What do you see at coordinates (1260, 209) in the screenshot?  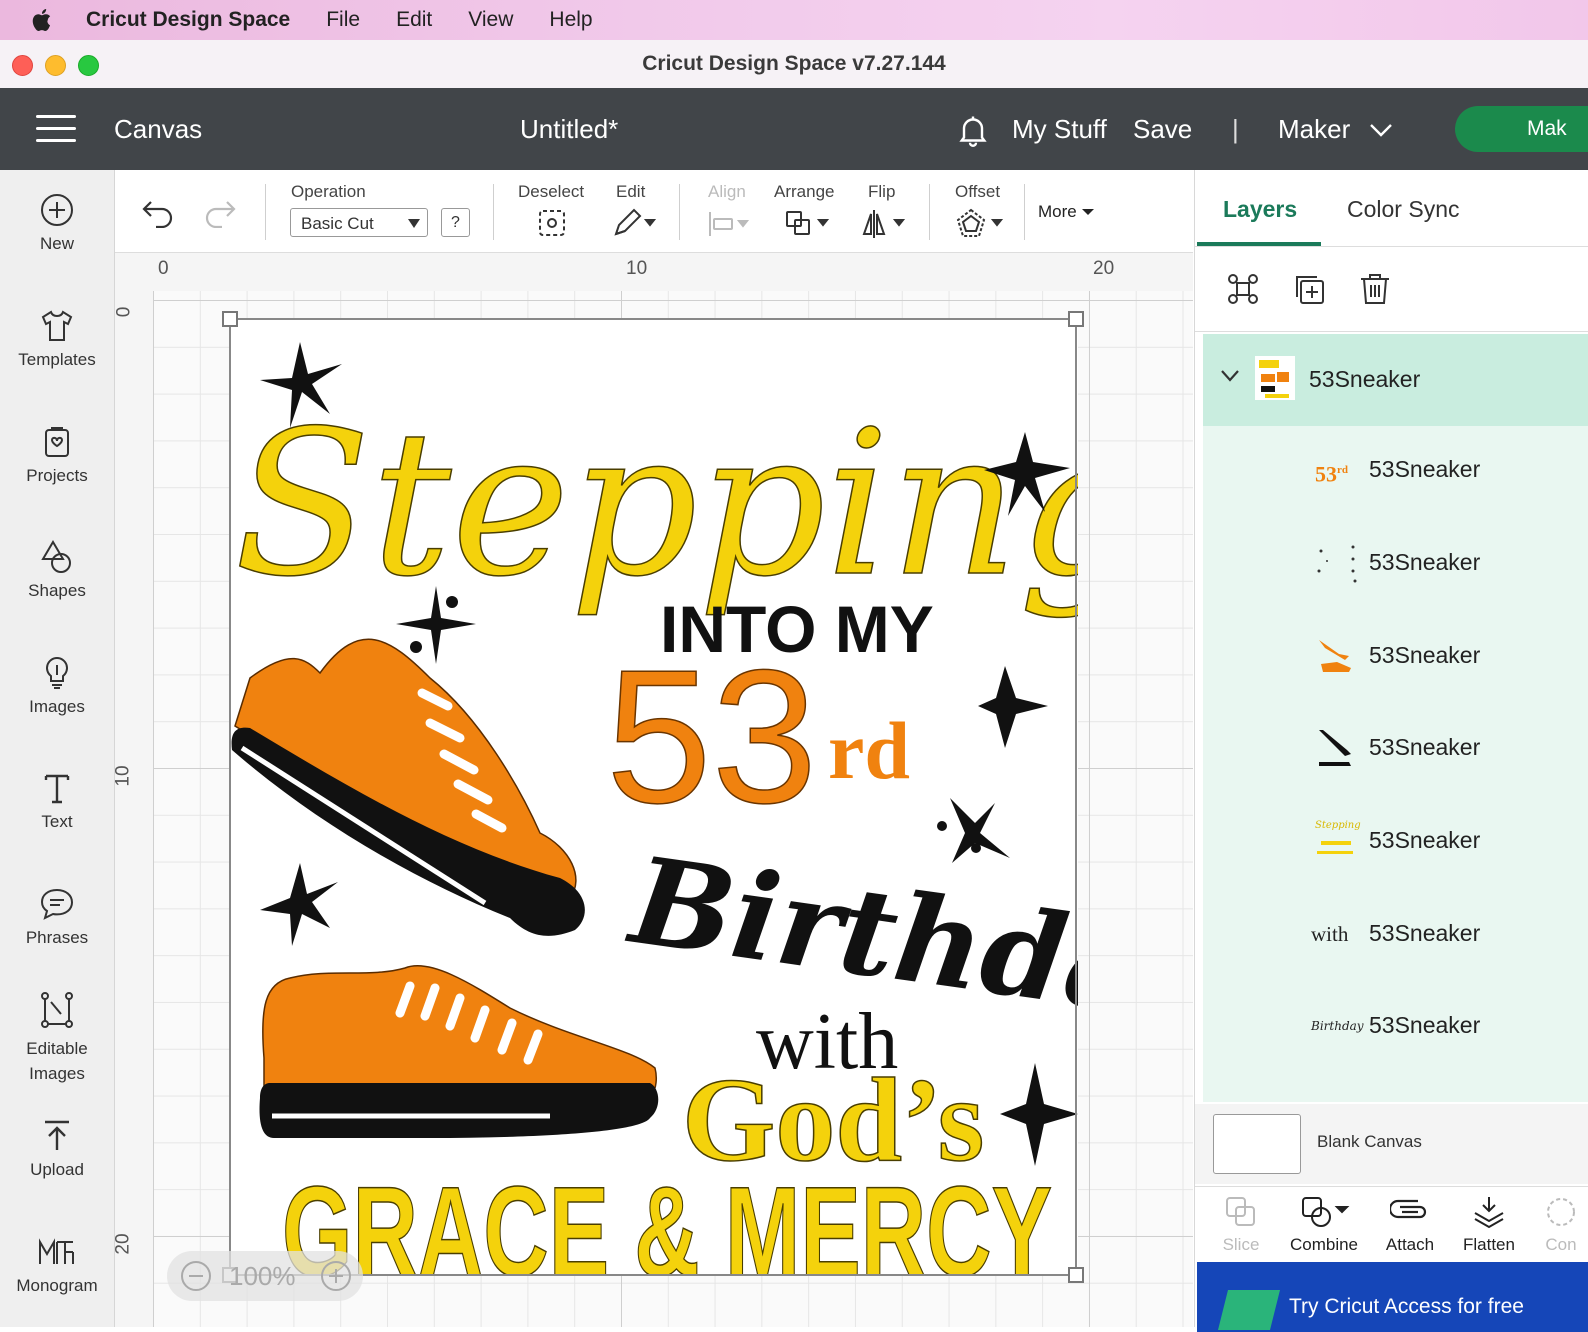 I see `tab-layers: Layers` at bounding box center [1260, 209].